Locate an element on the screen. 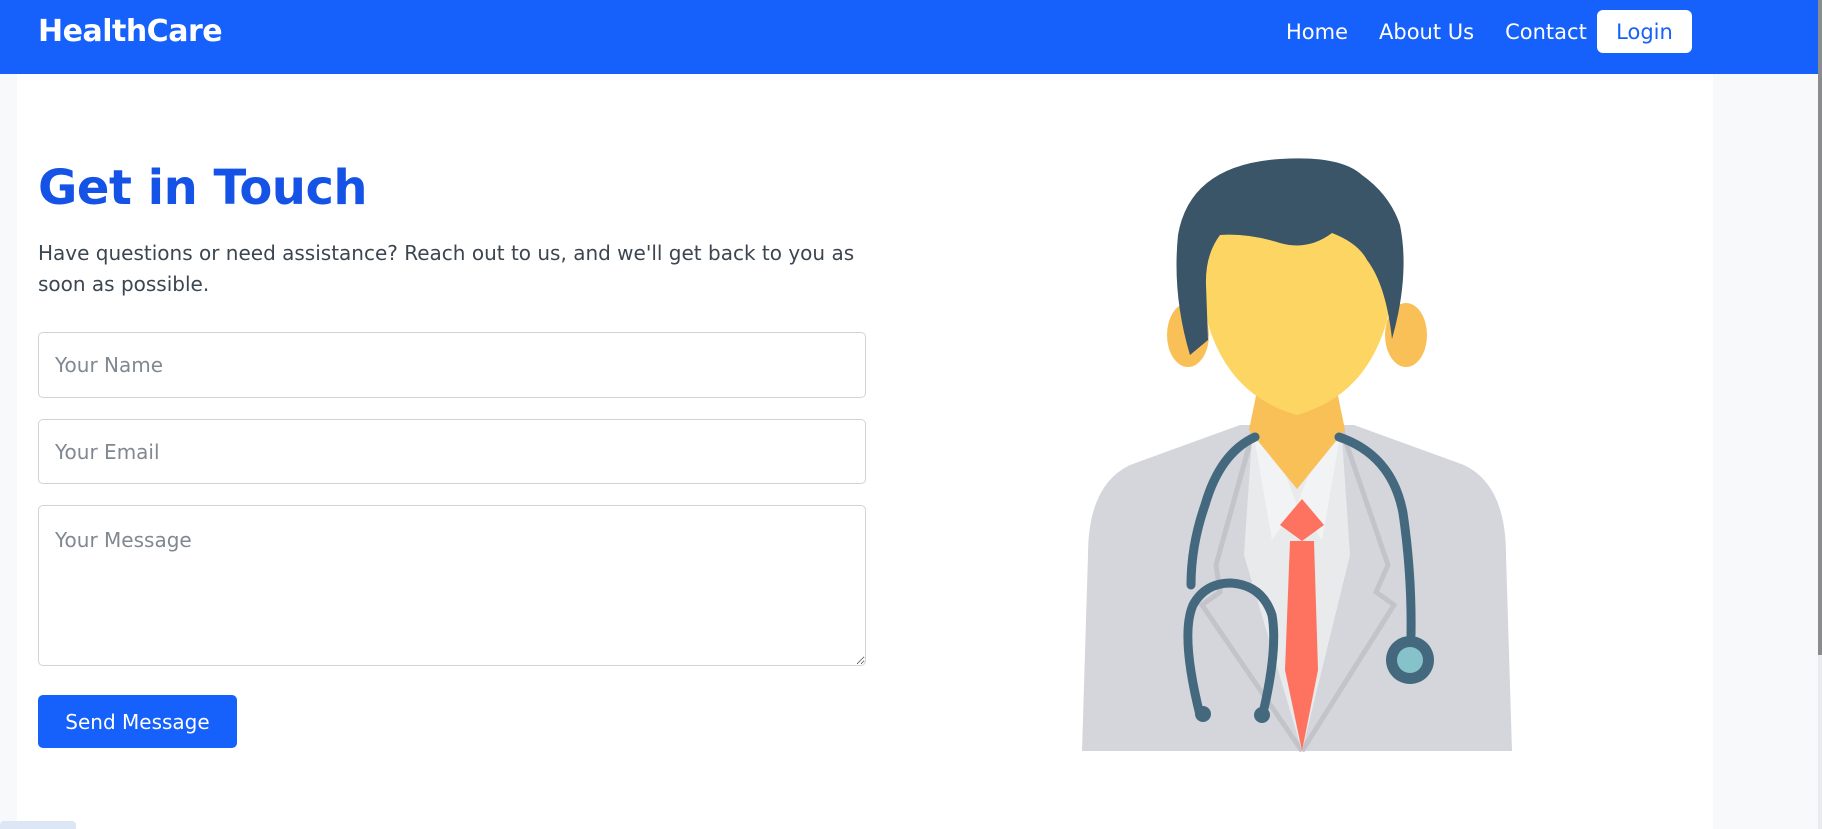  brand-logo: HealthCare is located at coordinates (130, 31).